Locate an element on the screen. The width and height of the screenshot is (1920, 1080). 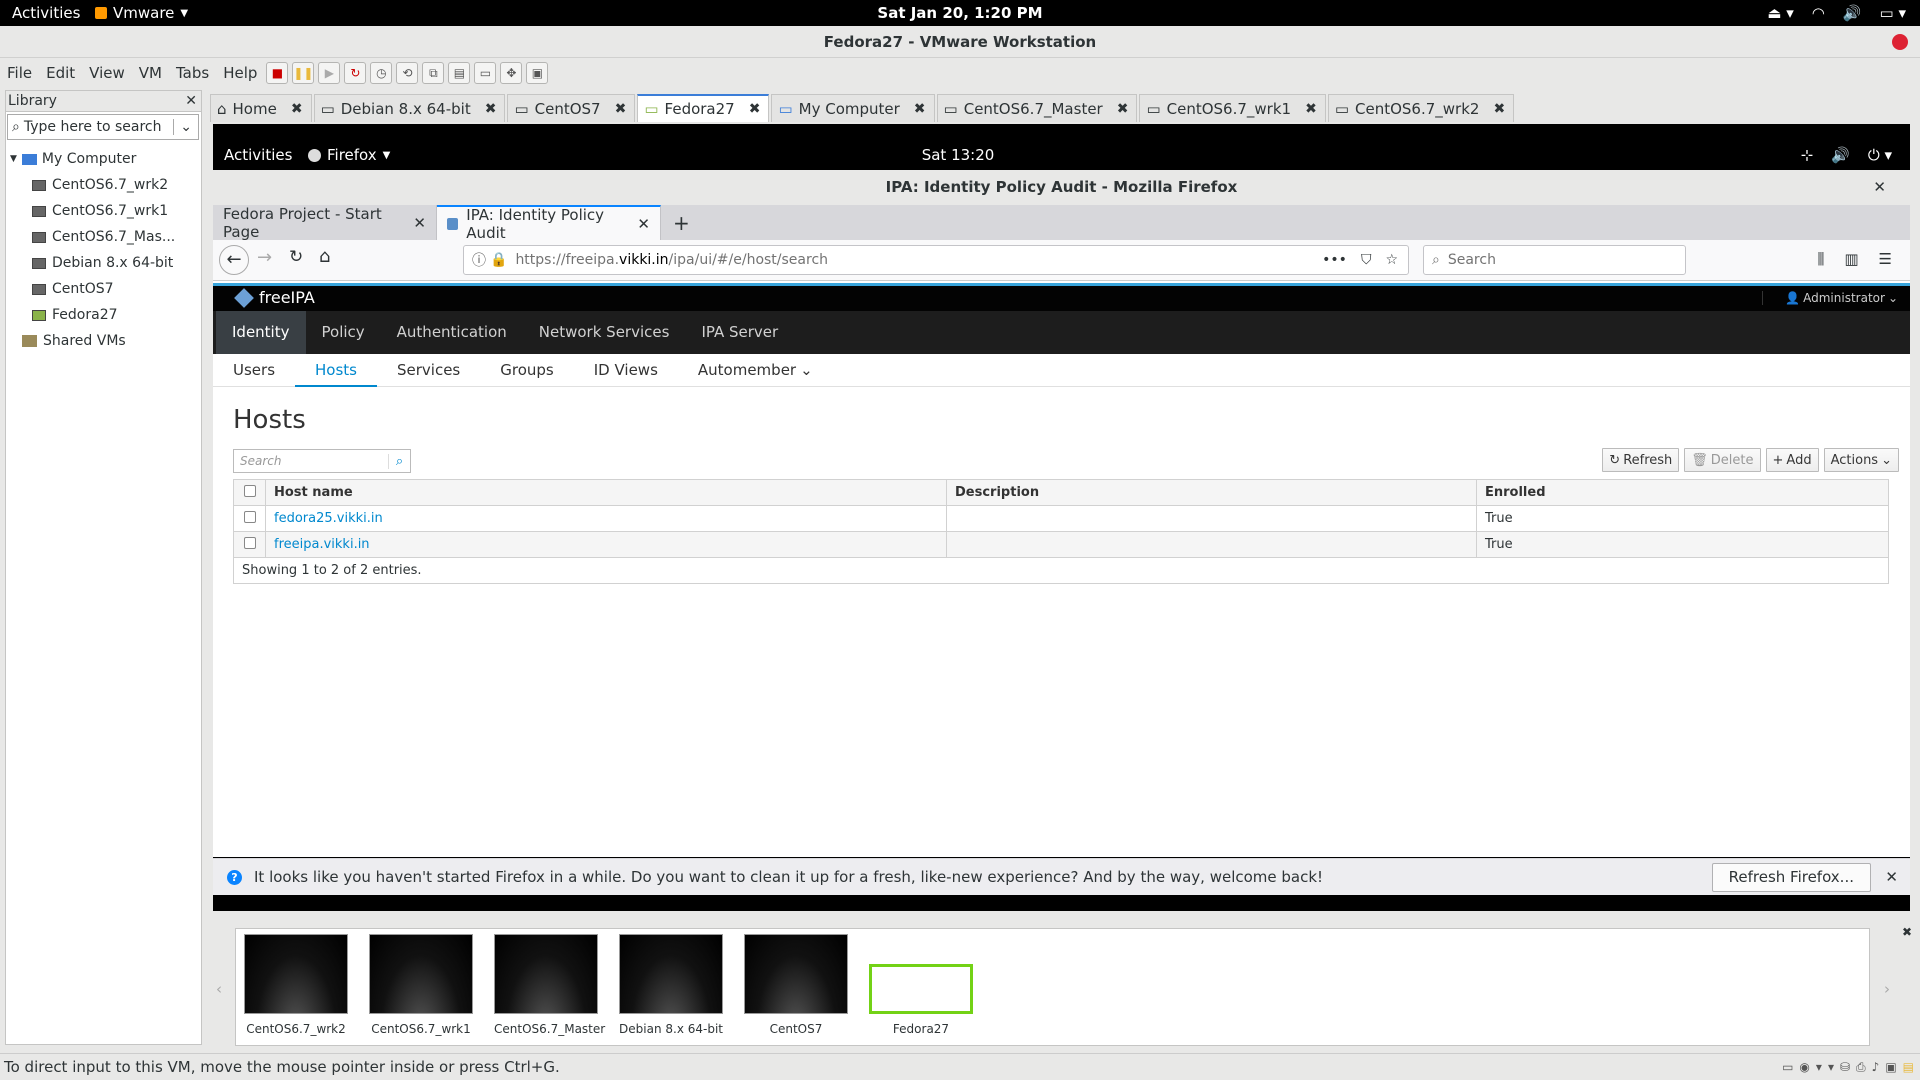
forward-icon: → is located at coordinates (264, 257).